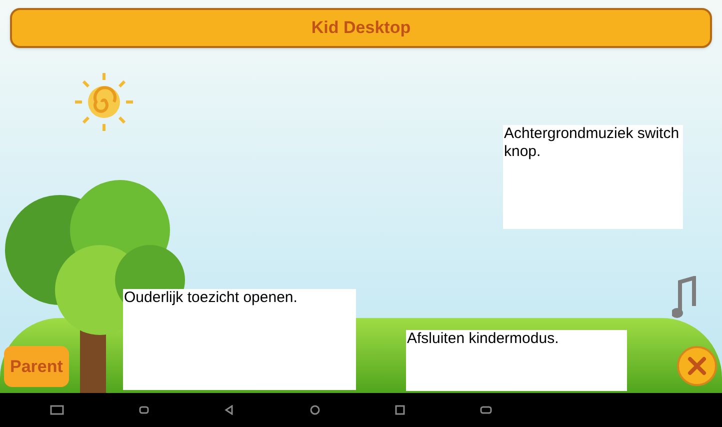 Image resolution: width=722 pixels, height=427 pixels. What do you see at coordinates (593, 177) in the screenshot?
I see `annotation-note: Achtergrondmuziek switch knop.` at bounding box center [593, 177].